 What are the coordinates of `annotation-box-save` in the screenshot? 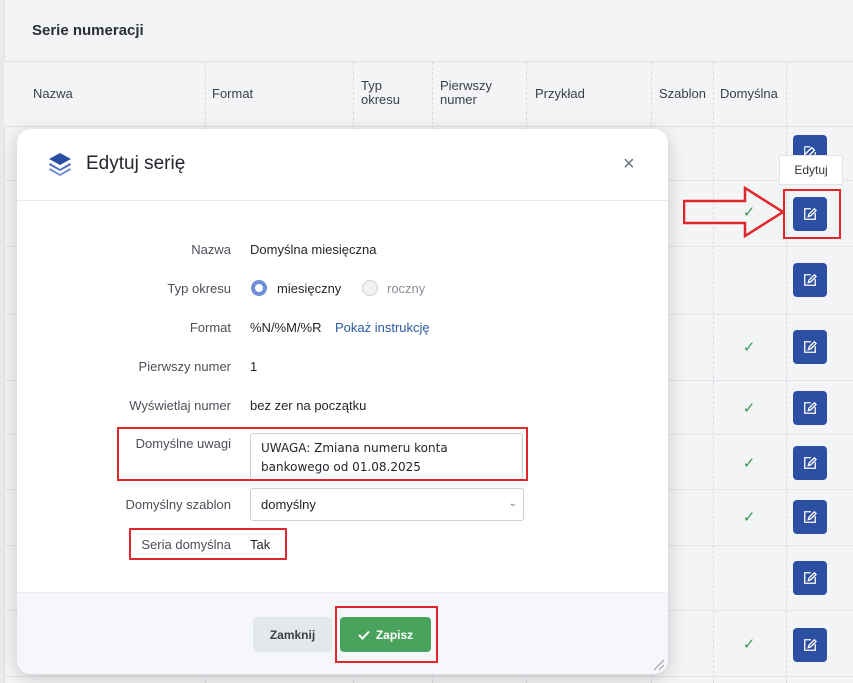 It's located at (386, 634).